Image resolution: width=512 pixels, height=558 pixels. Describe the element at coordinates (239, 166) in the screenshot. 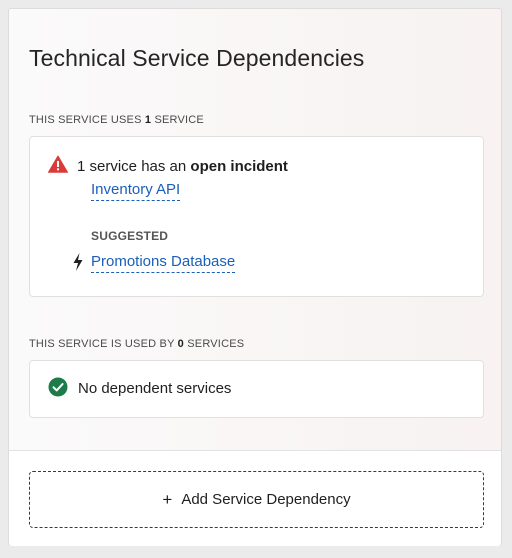

I see `incident-emphasis: open incident` at that location.